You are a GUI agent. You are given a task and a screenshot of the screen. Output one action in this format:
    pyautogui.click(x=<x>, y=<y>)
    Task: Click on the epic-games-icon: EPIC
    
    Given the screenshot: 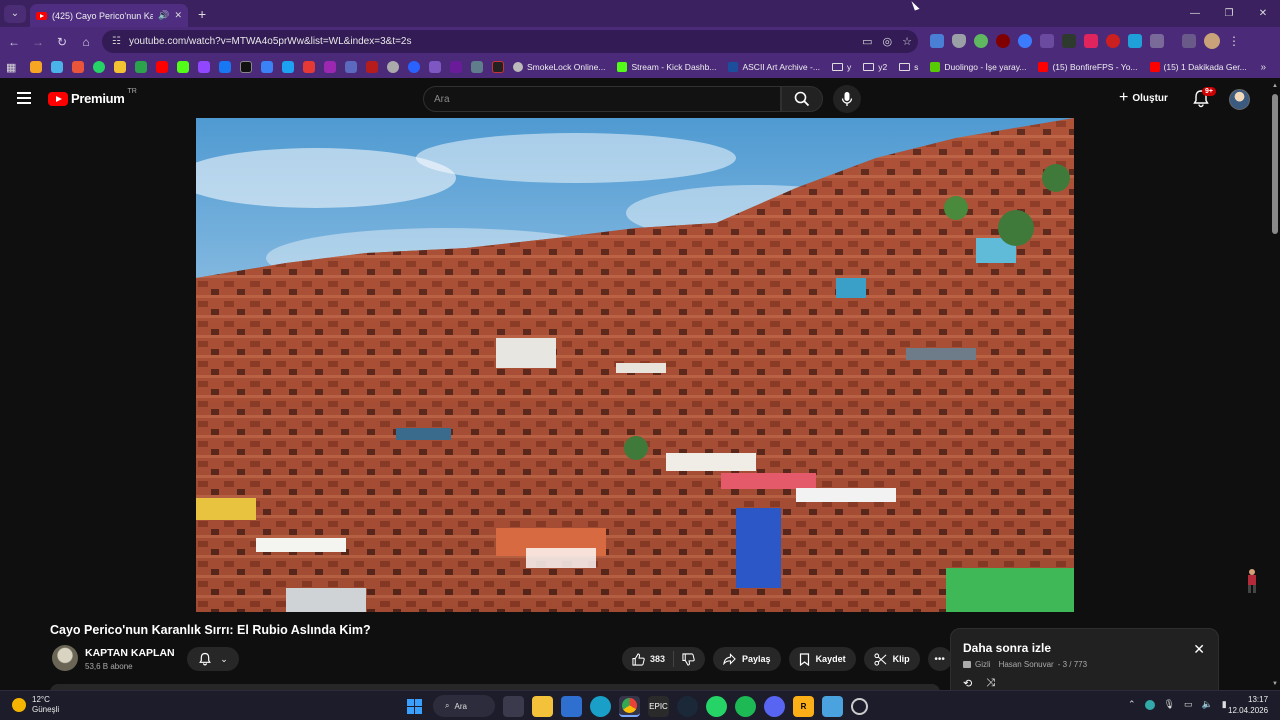 What is the action you would take?
    pyautogui.click(x=658, y=706)
    